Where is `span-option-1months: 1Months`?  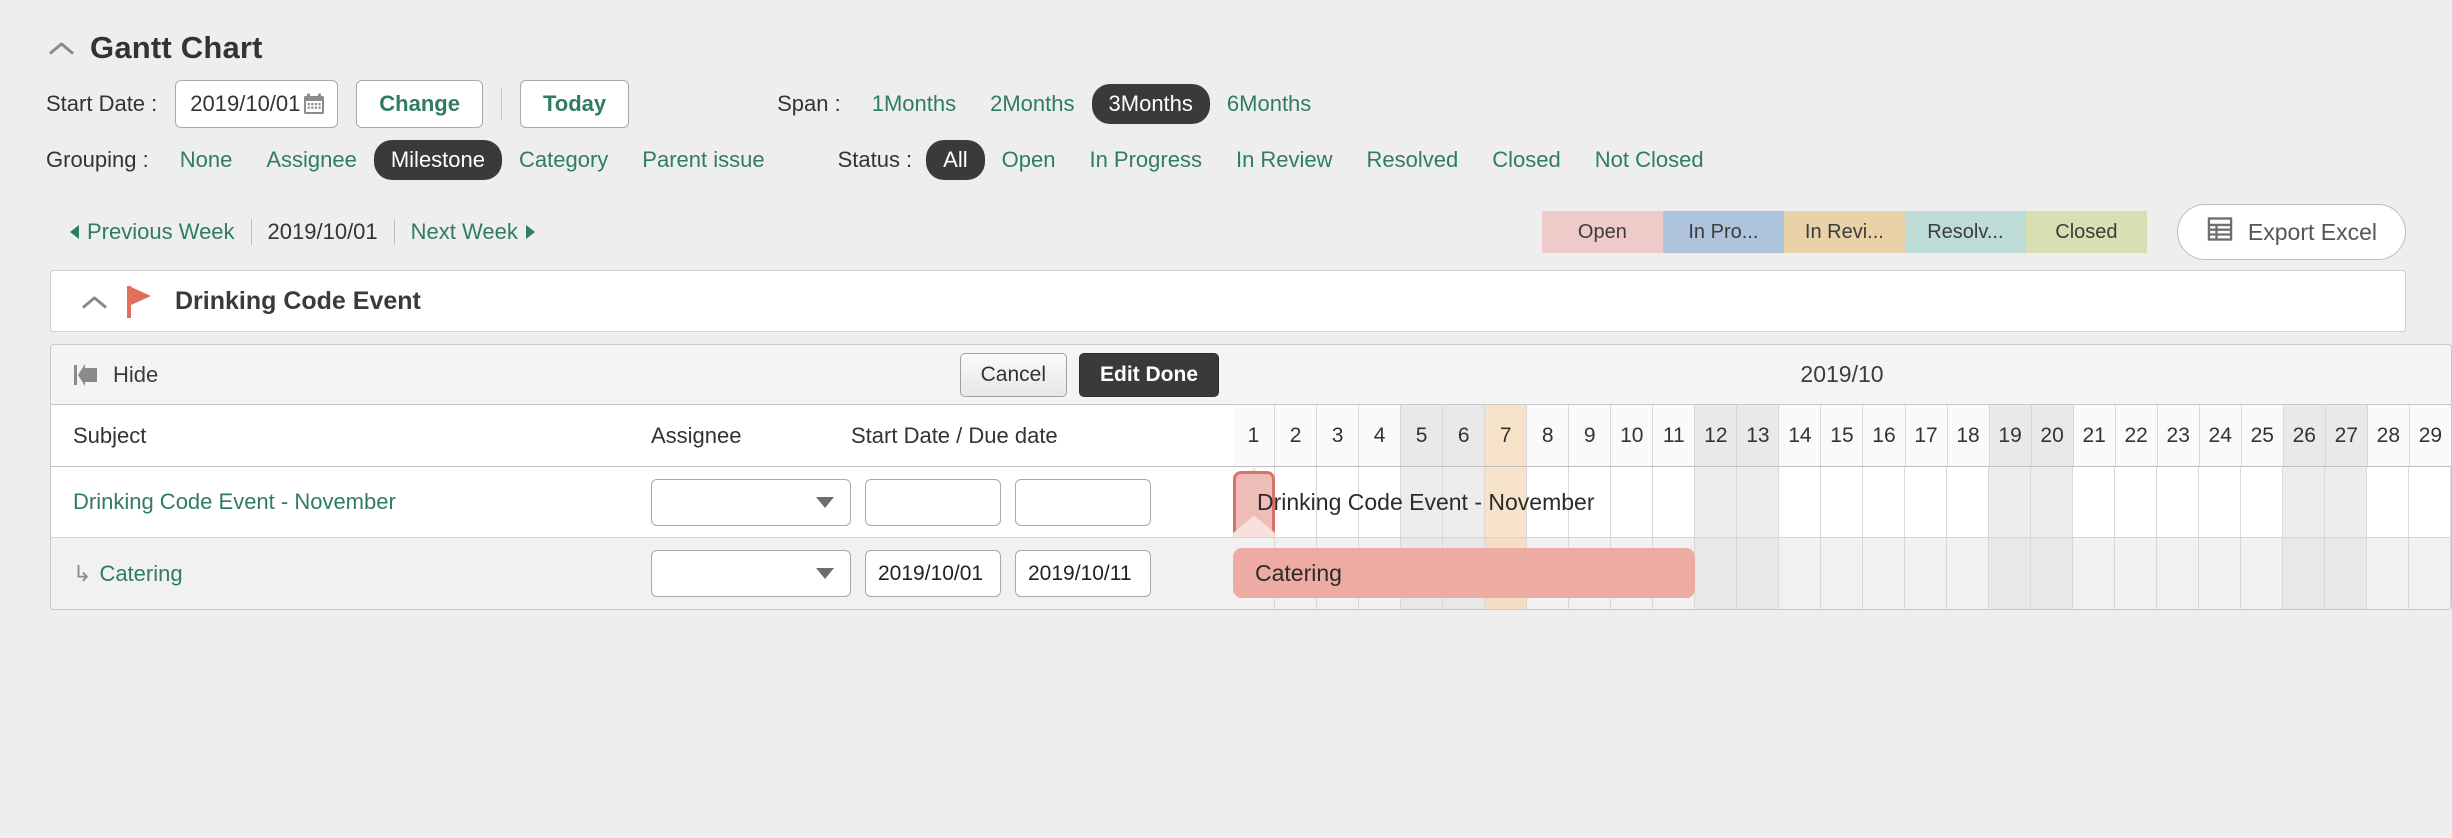 span-option-1months: 1Months is located at coordinates (914, 104).